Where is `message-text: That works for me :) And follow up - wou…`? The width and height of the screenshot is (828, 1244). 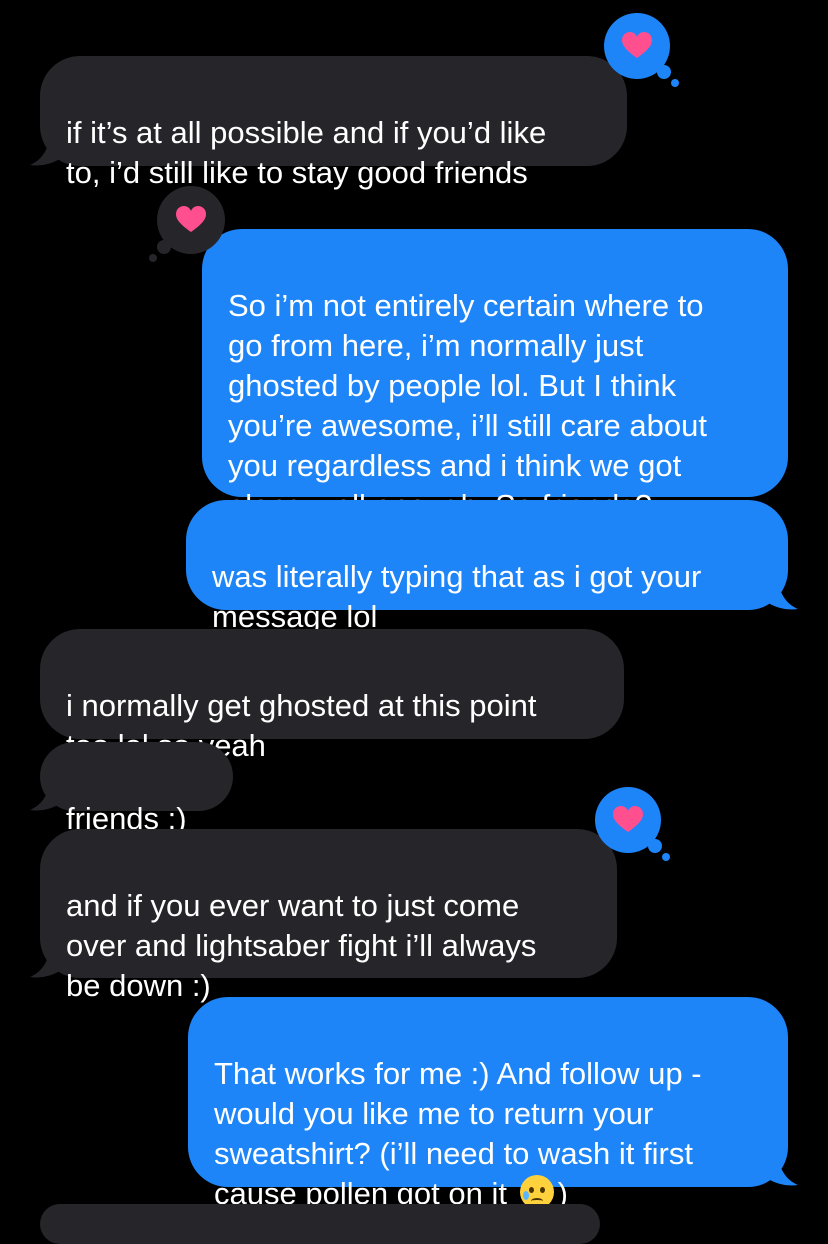 message-text: That works for me :) And follow up - wou… is located at coordinates (458, 1133).